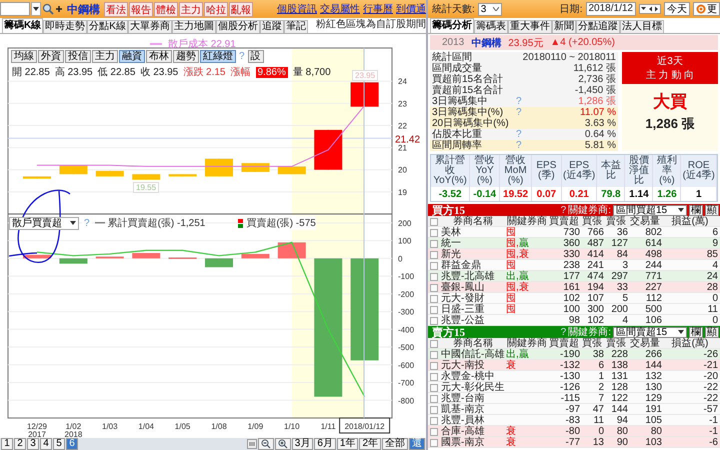  I want to click on search-icon, so click(48, 9).